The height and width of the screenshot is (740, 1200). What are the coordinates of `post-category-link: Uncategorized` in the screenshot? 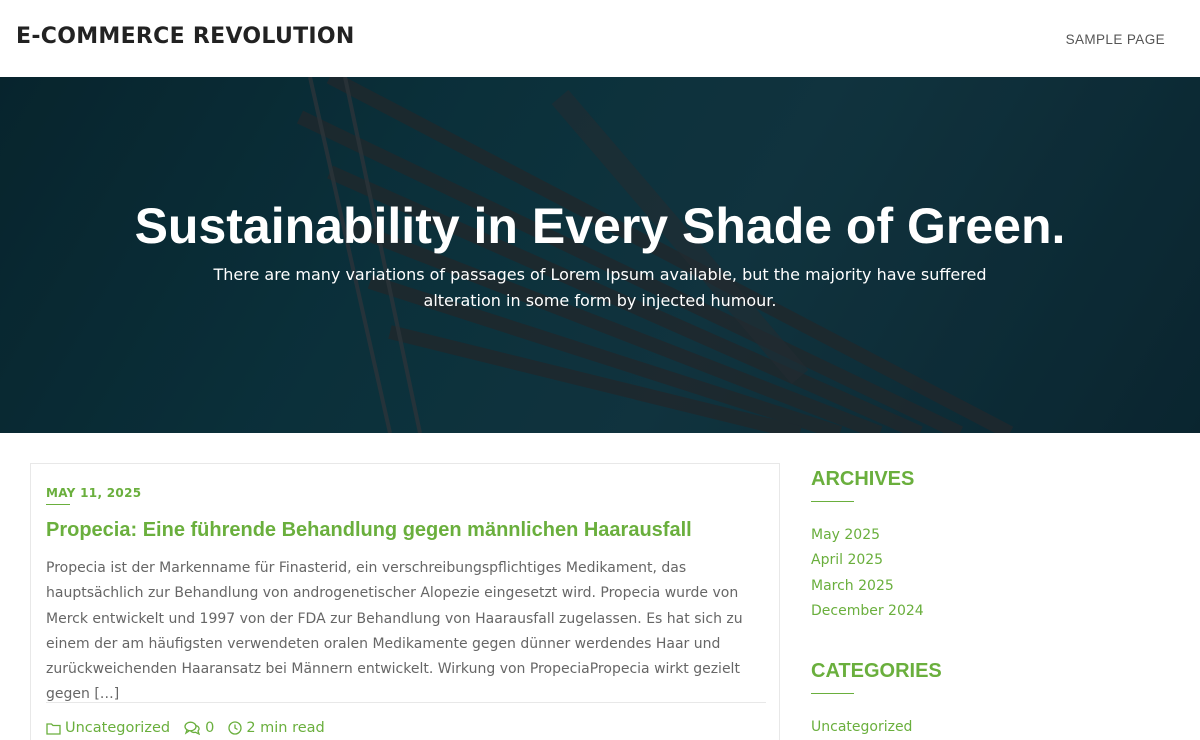 It's located at (108, 728).